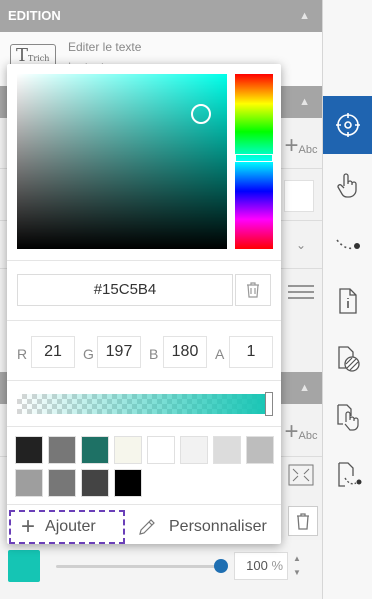 The width and height of the screenshot is (372, 599). What do you see at coordinates (201, 114) in the screenshot?
I see `saturation-cursor` at bounding box center [201, 114].